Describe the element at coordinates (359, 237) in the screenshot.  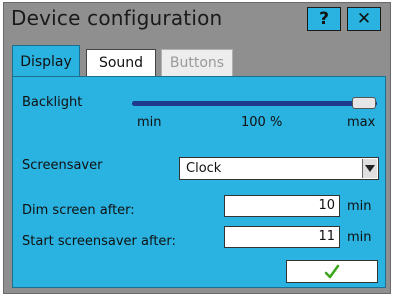
I see `start-screensaver-unit: min` at that location.